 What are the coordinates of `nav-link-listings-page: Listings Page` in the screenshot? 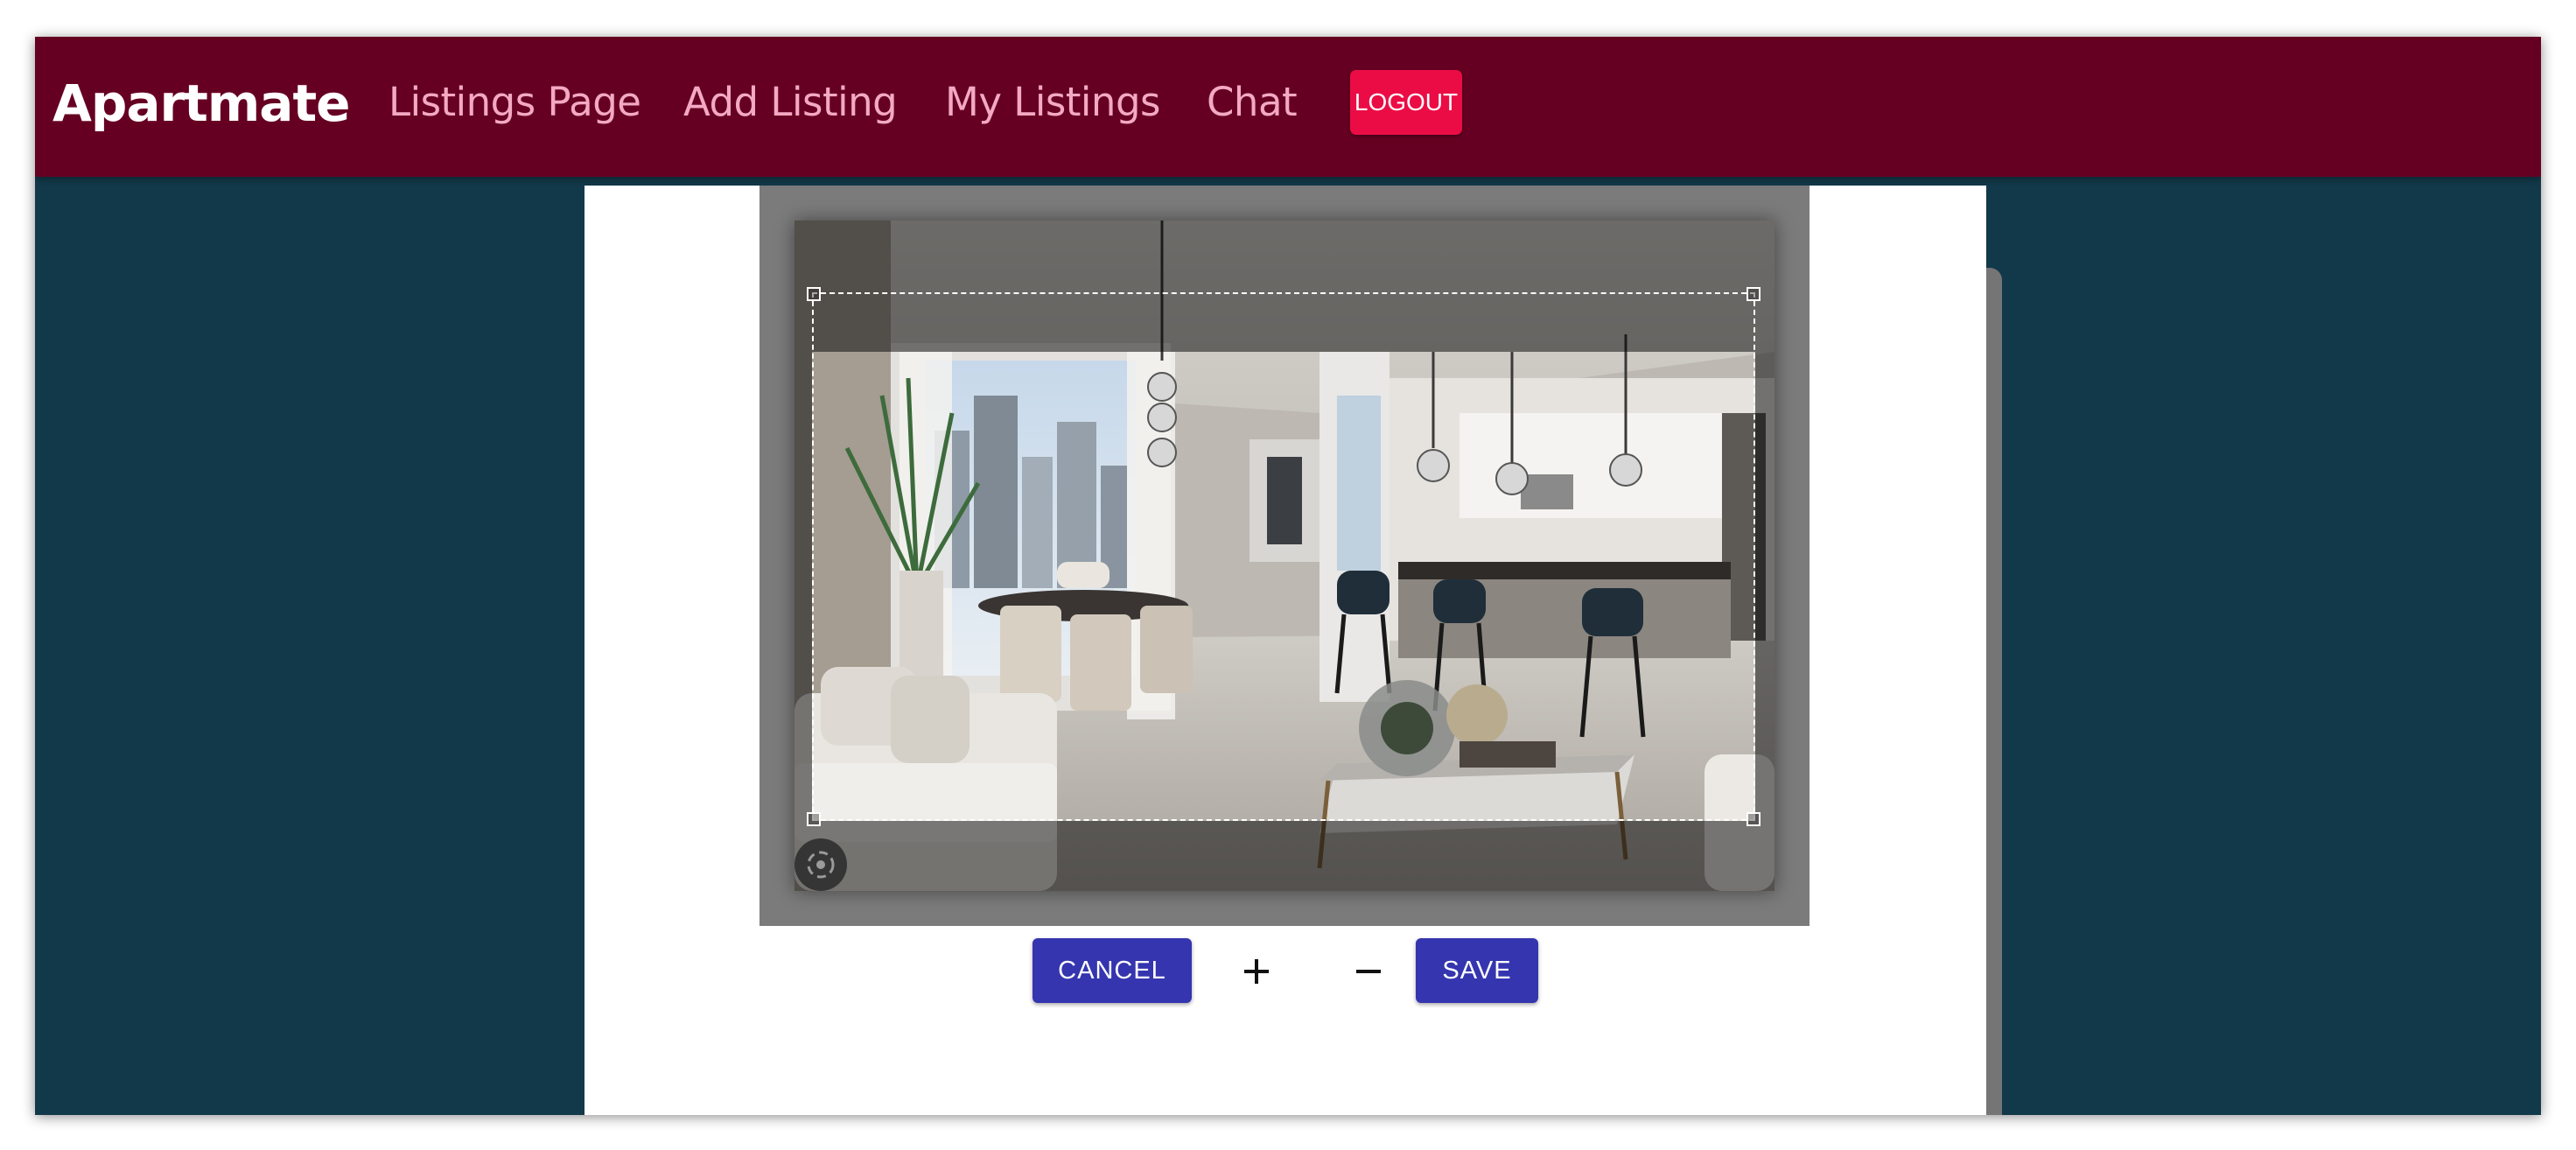 It's located at (514, 103).